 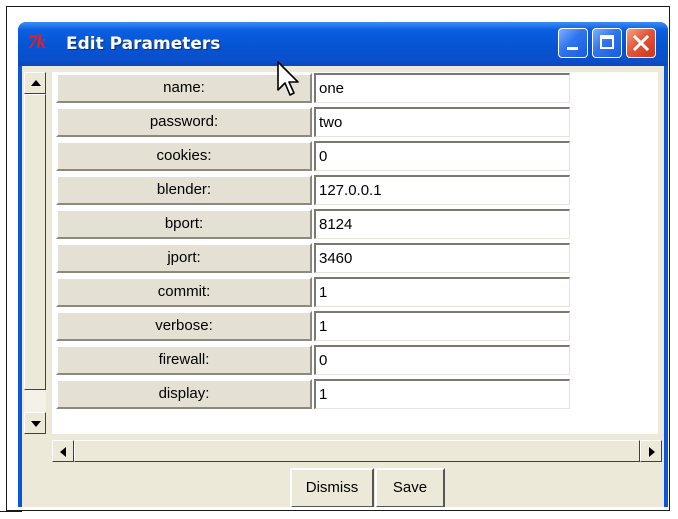 I want to click on param-label: blender:, so click(x=184, y=190).